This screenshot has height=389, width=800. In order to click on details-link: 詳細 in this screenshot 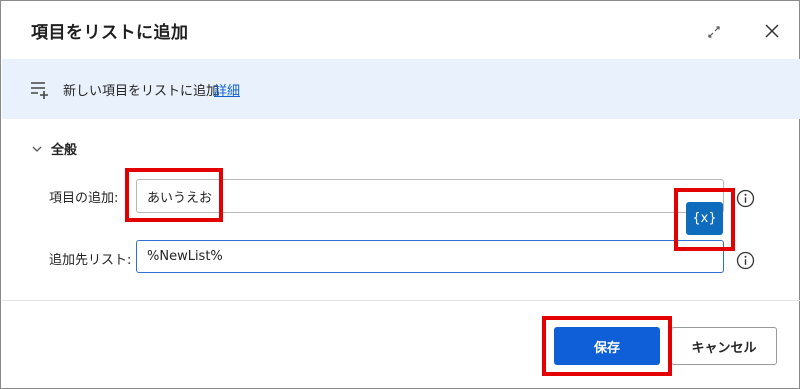, I will do `click(227, 89)`.